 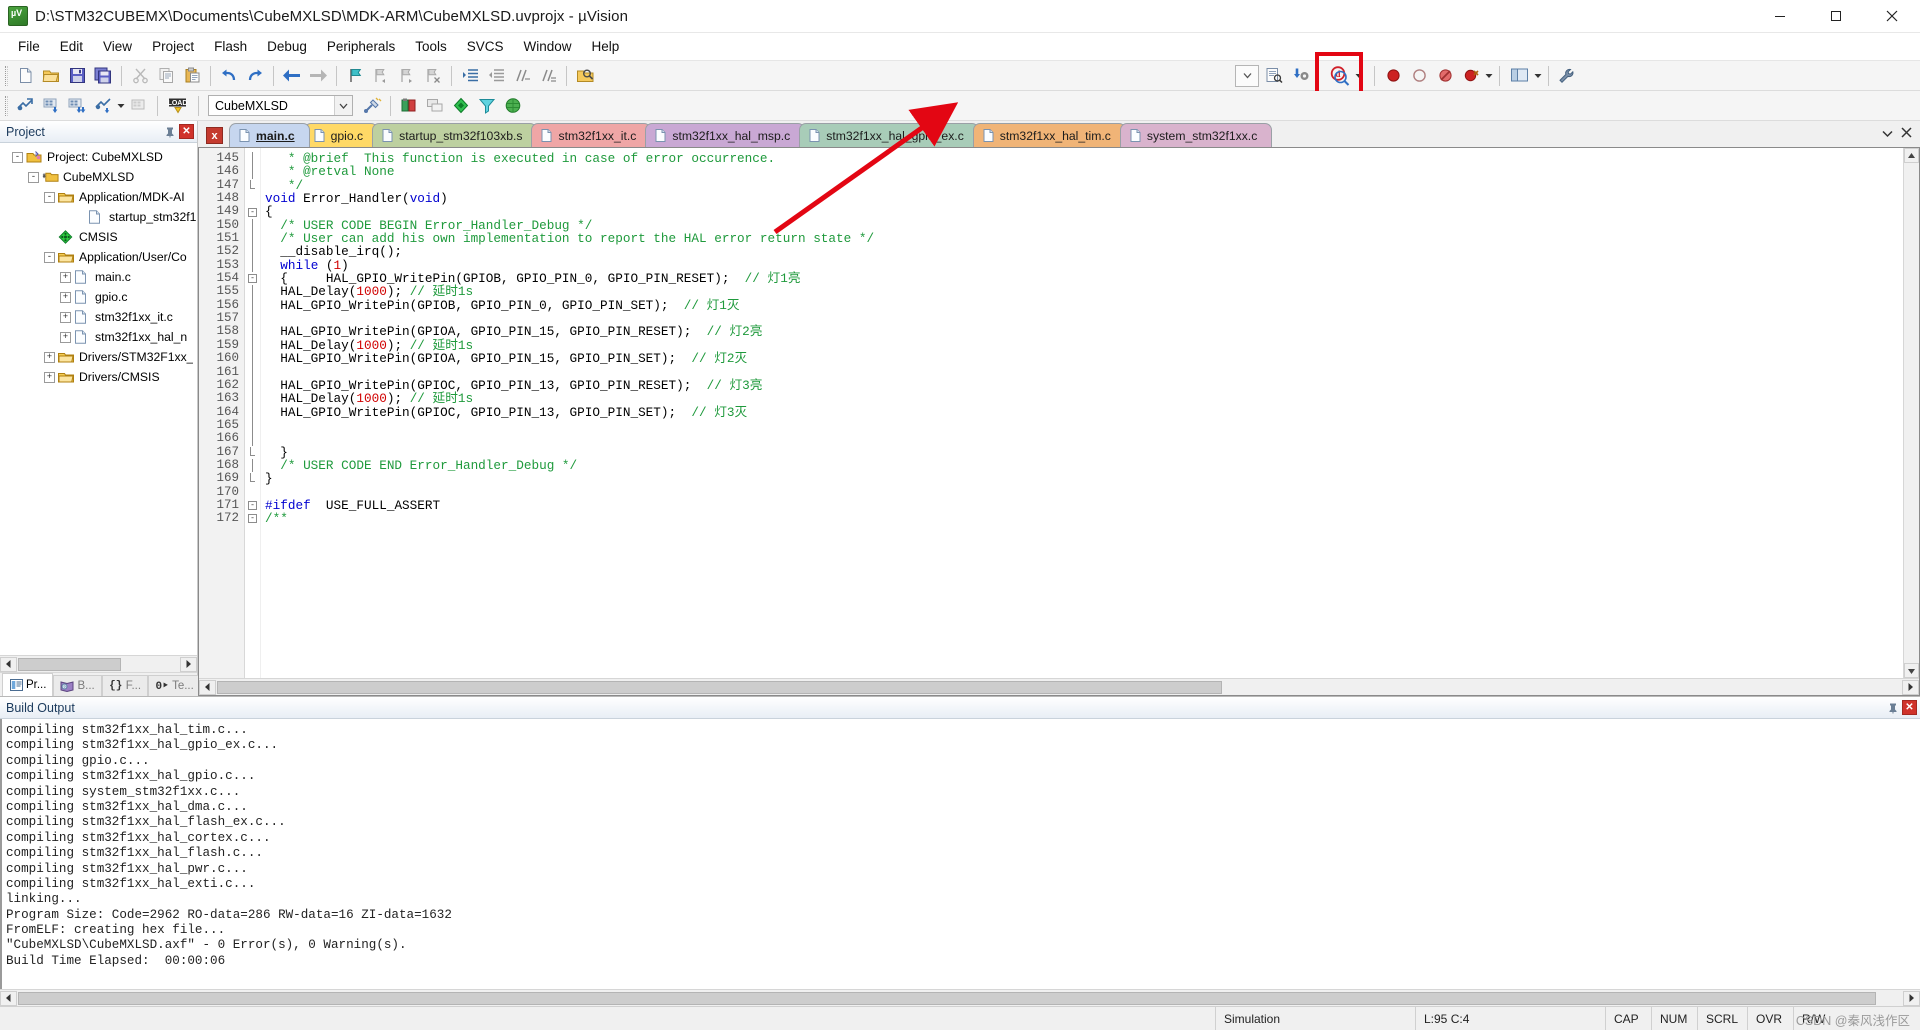 What do you see at coordinates (1196, 135) in the screenshot?
I see `editor-tab-system-c: system_stm32f1xx.c` at bounding box center [1196, 135].